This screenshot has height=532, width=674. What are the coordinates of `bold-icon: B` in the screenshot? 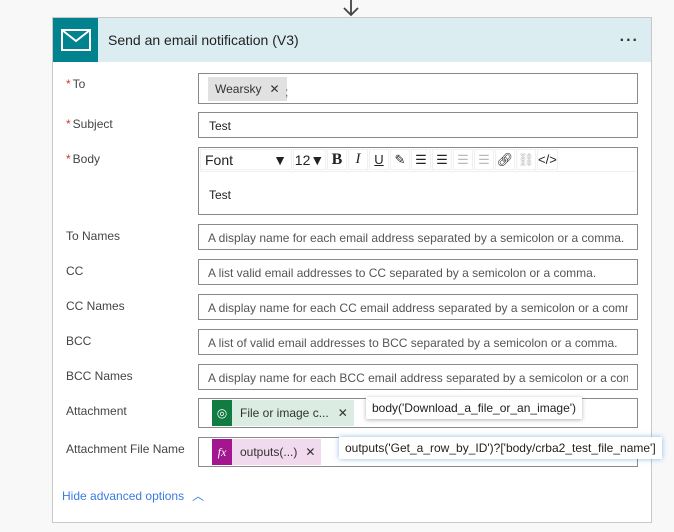 It's located at (337, 159).